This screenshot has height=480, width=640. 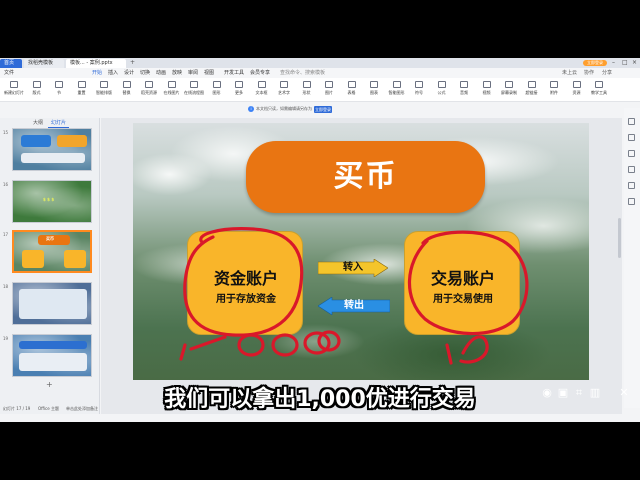 I want to click on collab-button: 协作, so click(x=589, y=73).